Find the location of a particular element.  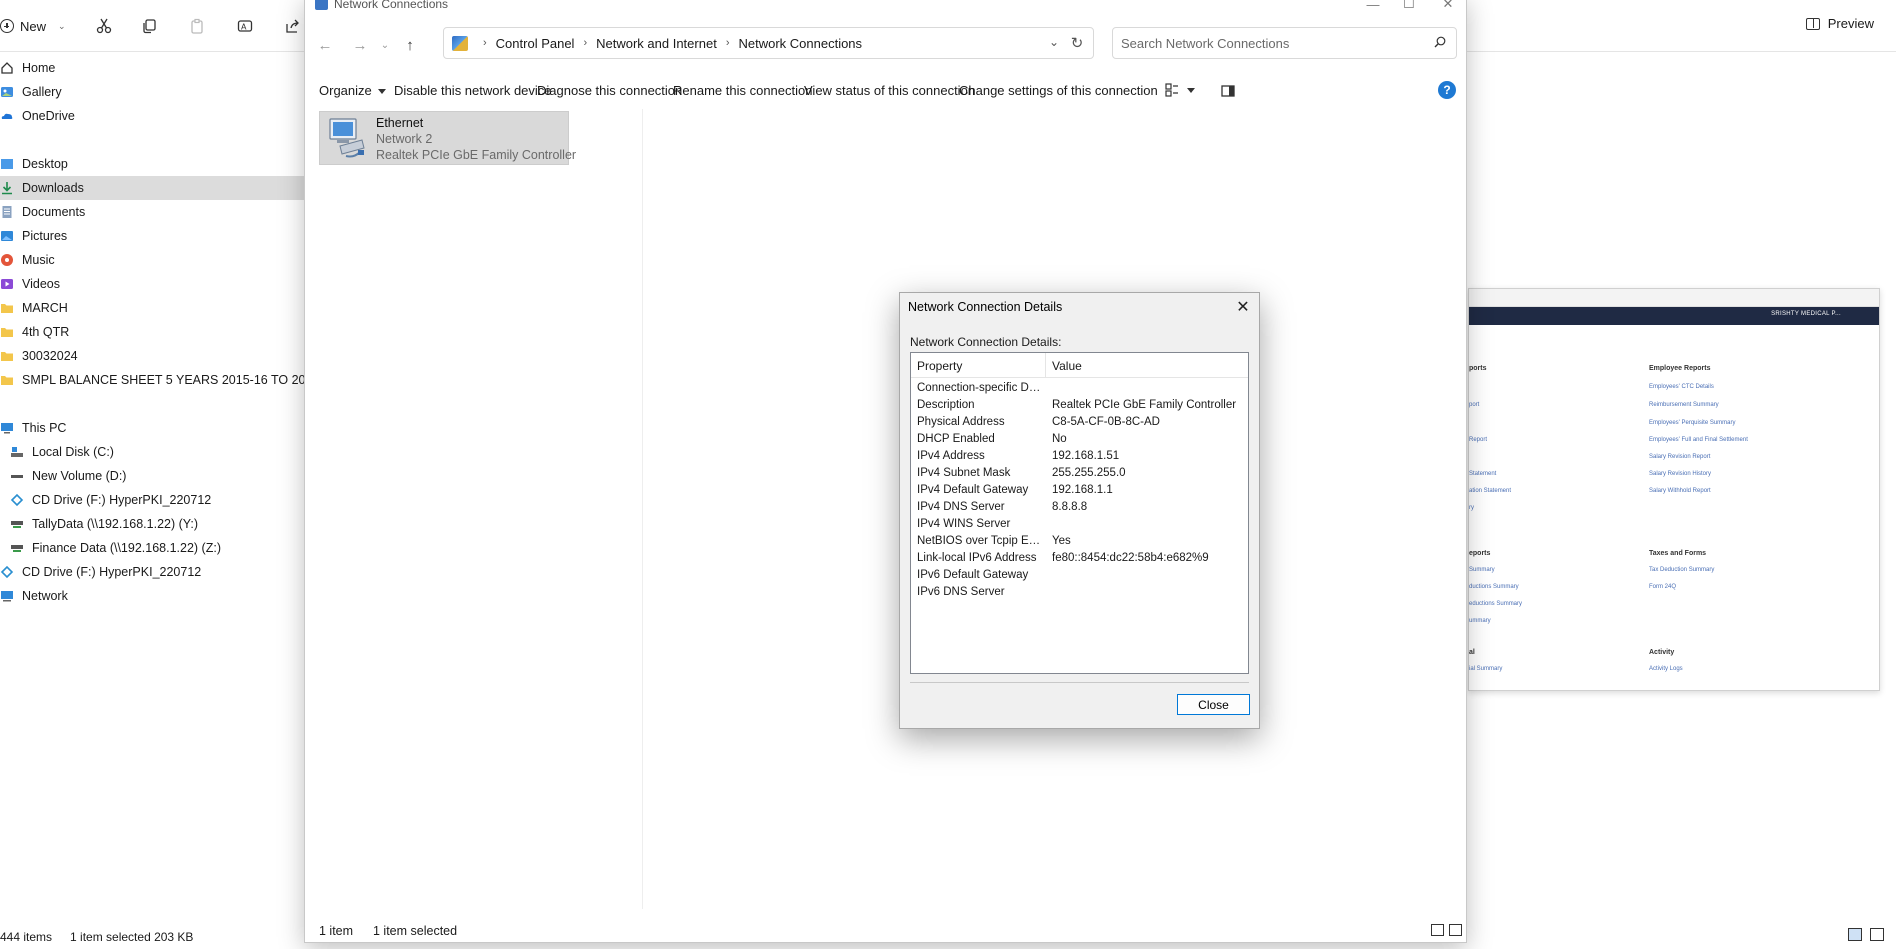

nav-item-home: Home is located at coordinates (152, 68).